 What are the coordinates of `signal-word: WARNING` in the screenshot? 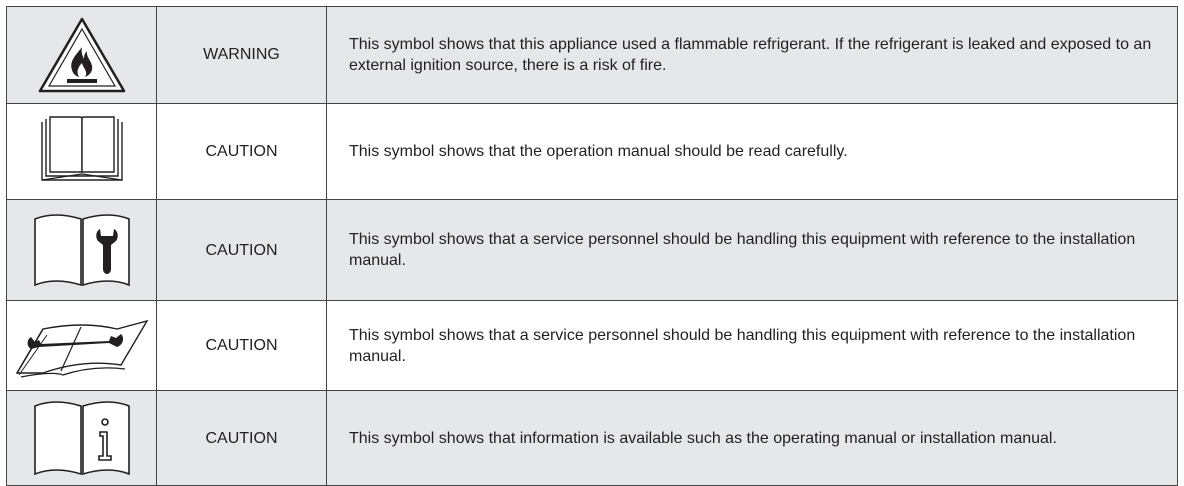 It's located at (241, 55).